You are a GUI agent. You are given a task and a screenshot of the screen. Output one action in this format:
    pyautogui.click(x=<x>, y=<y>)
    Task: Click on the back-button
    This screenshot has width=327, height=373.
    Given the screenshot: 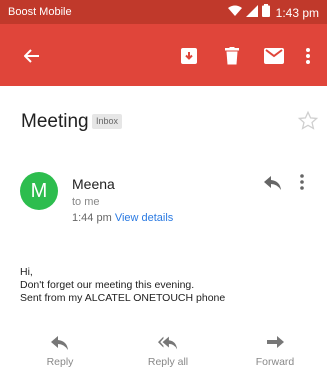 What is the action you would take?
    pyautogui.click(x=32, y=56)
    